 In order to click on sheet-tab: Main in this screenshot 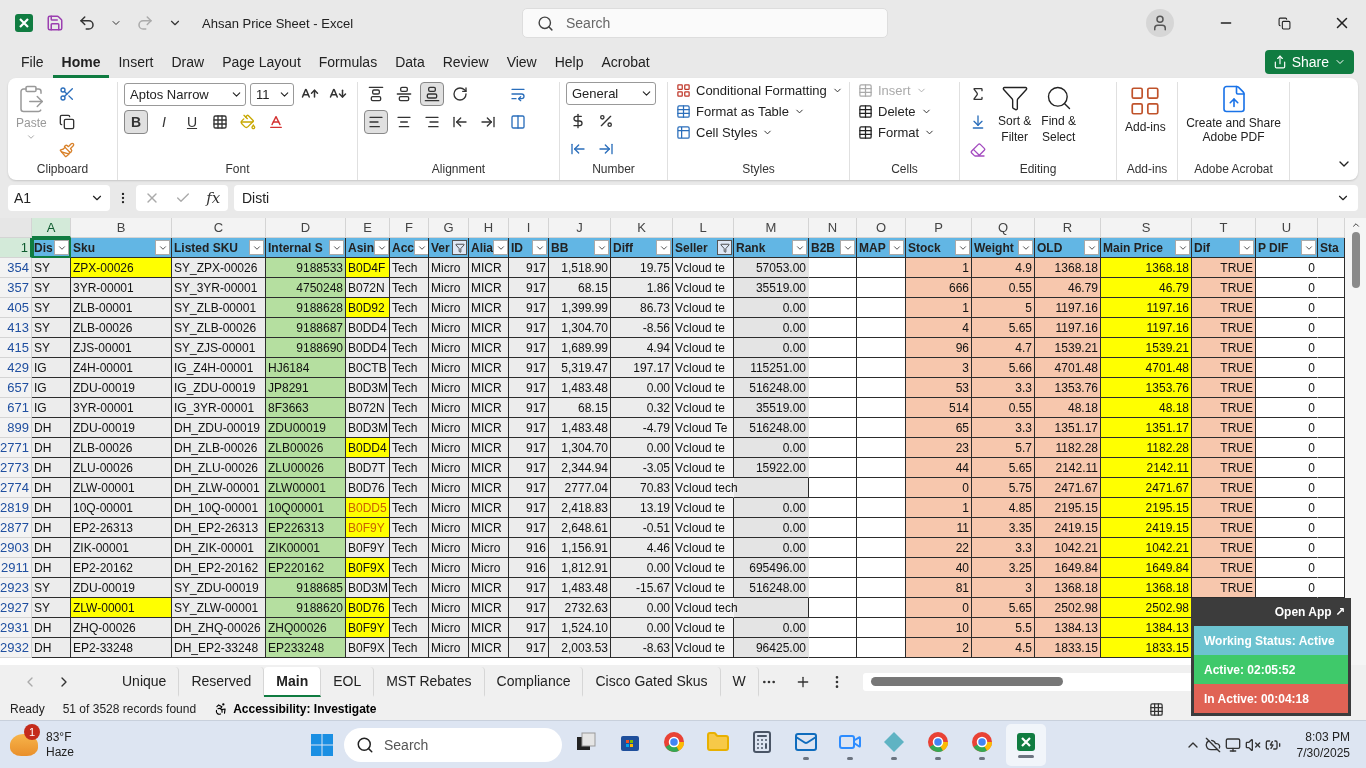, I will do `click(293, 681)`.